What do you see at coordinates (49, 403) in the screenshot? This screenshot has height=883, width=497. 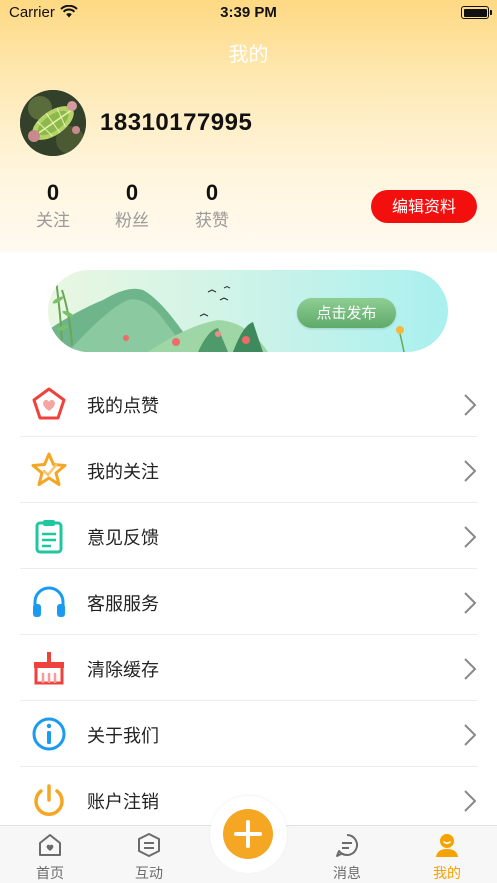 I see `heart-pentagon-icon` at bounding box center [49, 403].